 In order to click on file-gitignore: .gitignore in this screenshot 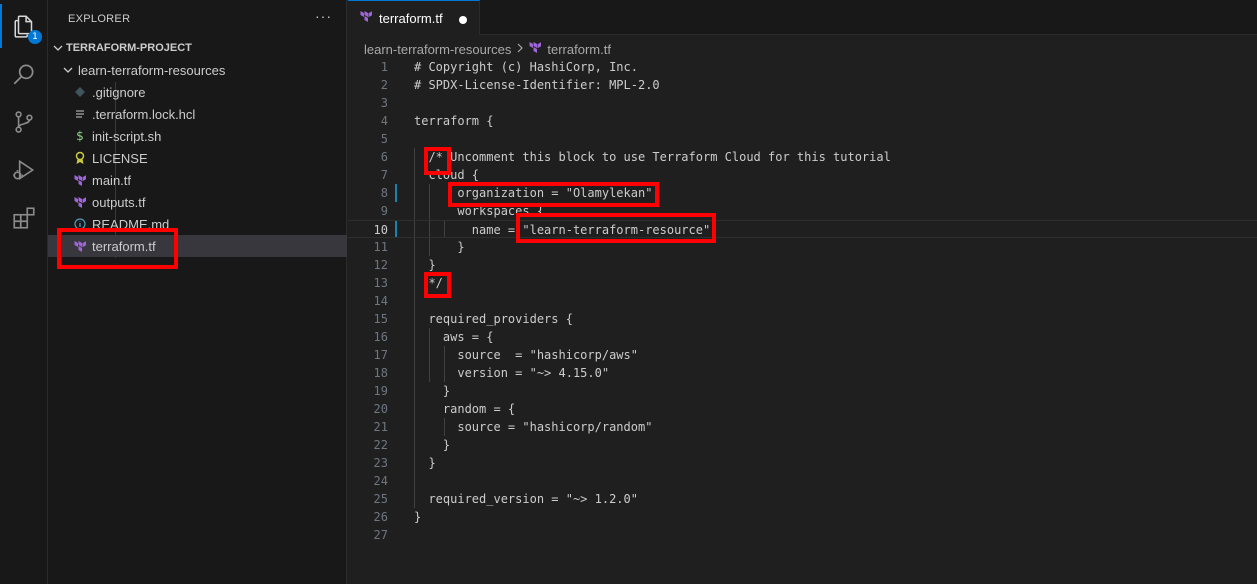, I will do `click(197, 92)`.